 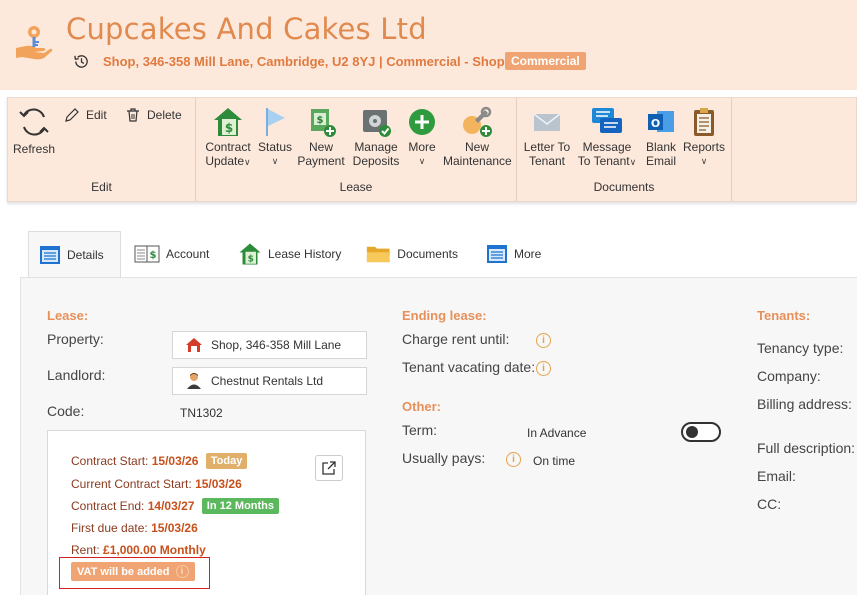 What do you see at coordinates (76, 375) in the screenshot?
I see `landlord-label: Landlord:` at bounding box center [76, 375].